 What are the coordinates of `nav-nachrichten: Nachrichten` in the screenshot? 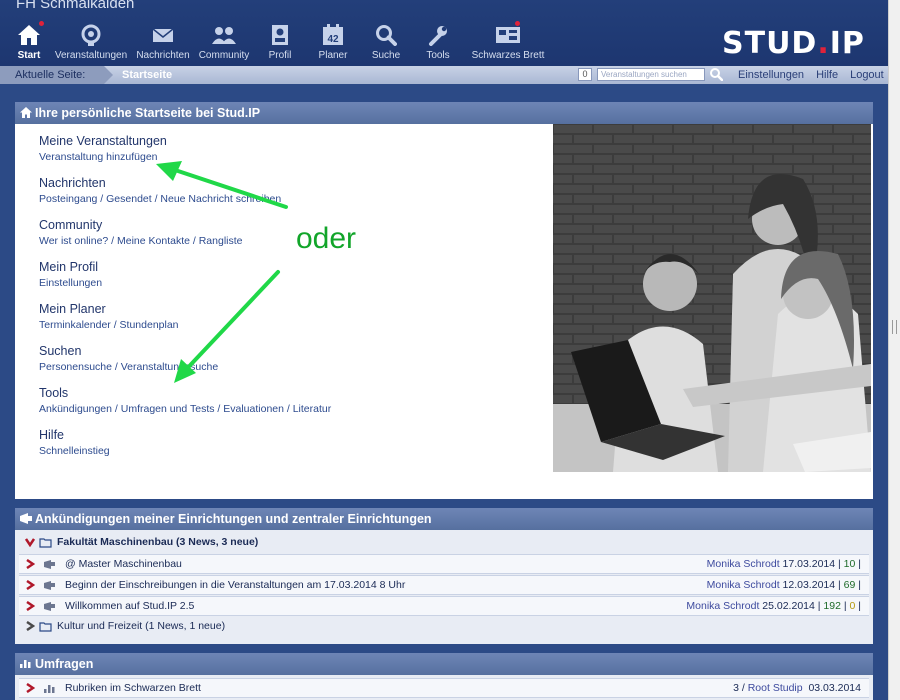 It's located at (163, 41).